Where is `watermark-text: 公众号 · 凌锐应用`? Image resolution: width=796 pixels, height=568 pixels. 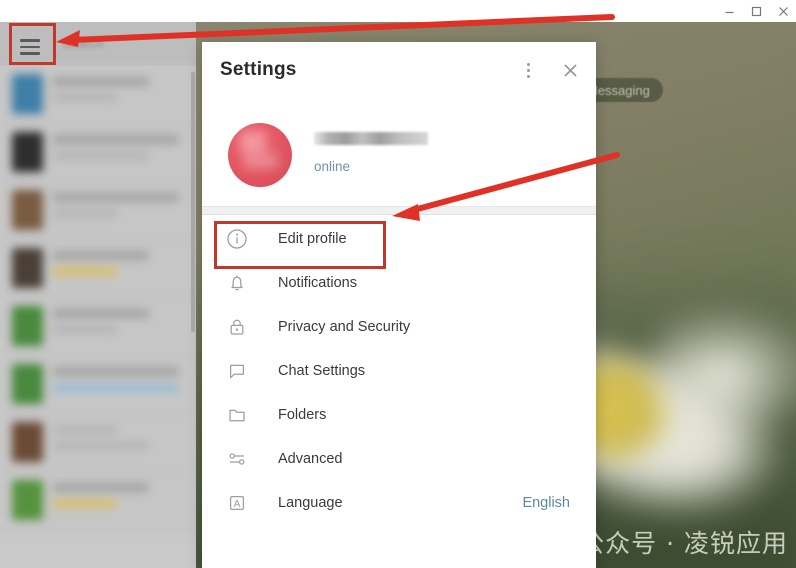
watermark-text: 公众号 · 凌锐应用 is located at coordinates (683, 543).